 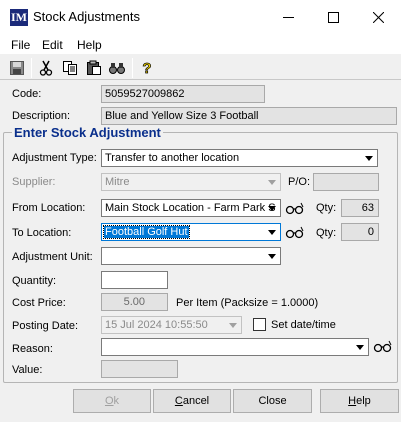 What do you see at coordinates (34, 182) in the screenshot?
I see `supplier-label: Supplier:` at bounding box center [34, 182].